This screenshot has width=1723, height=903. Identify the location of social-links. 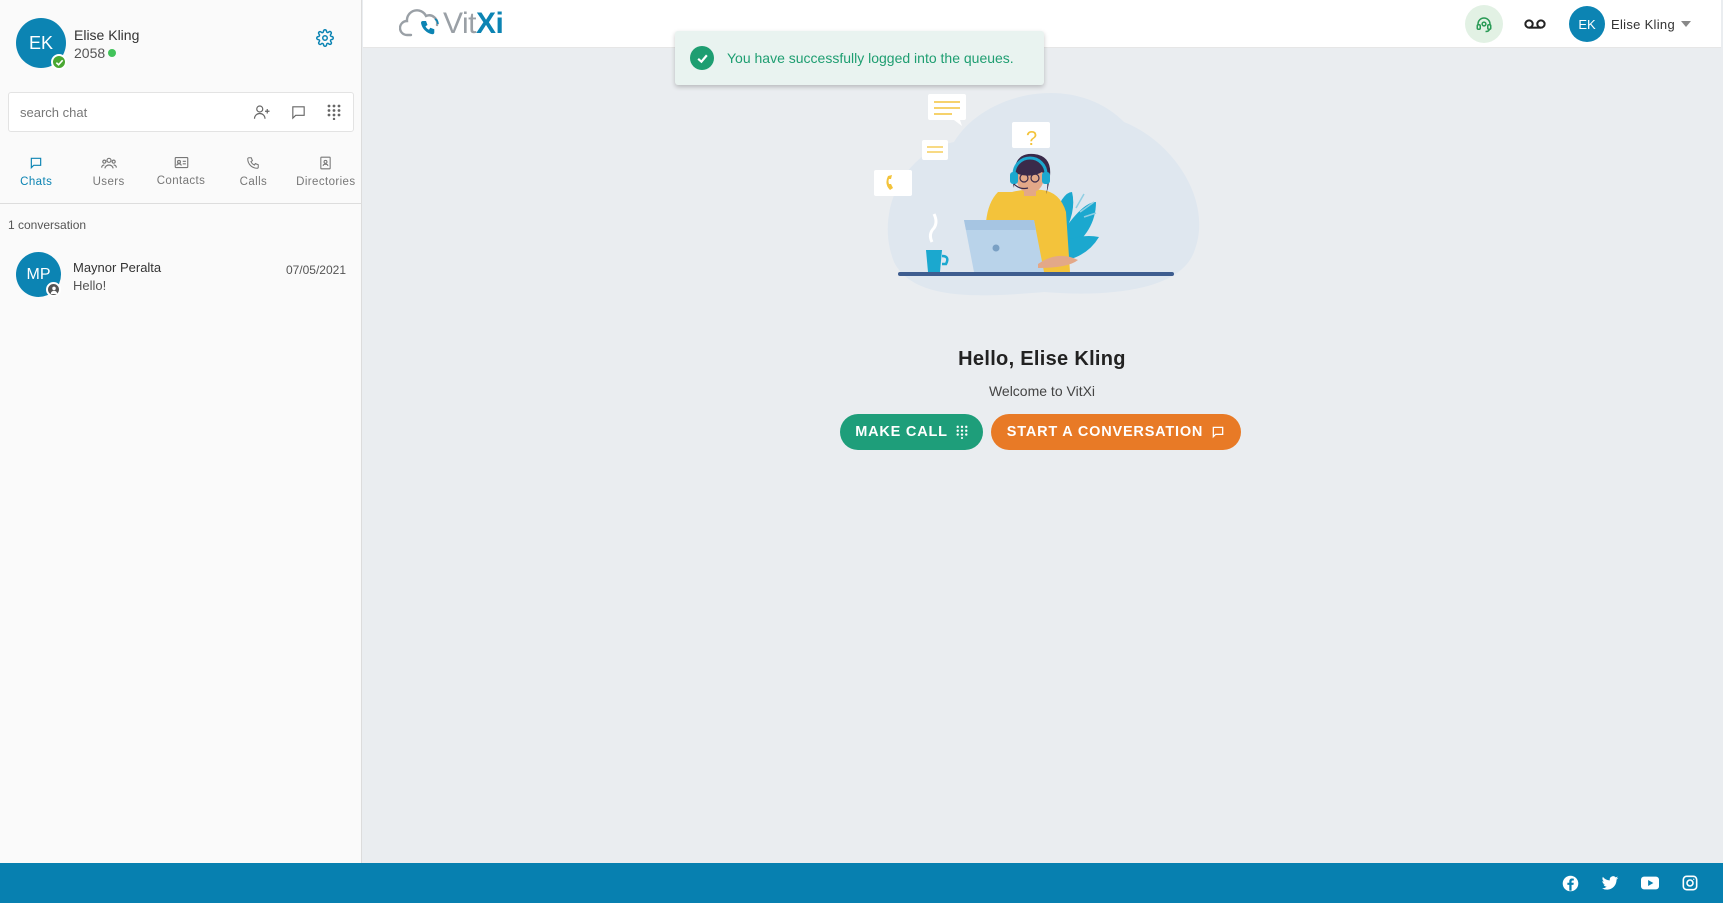
(1630, 883).